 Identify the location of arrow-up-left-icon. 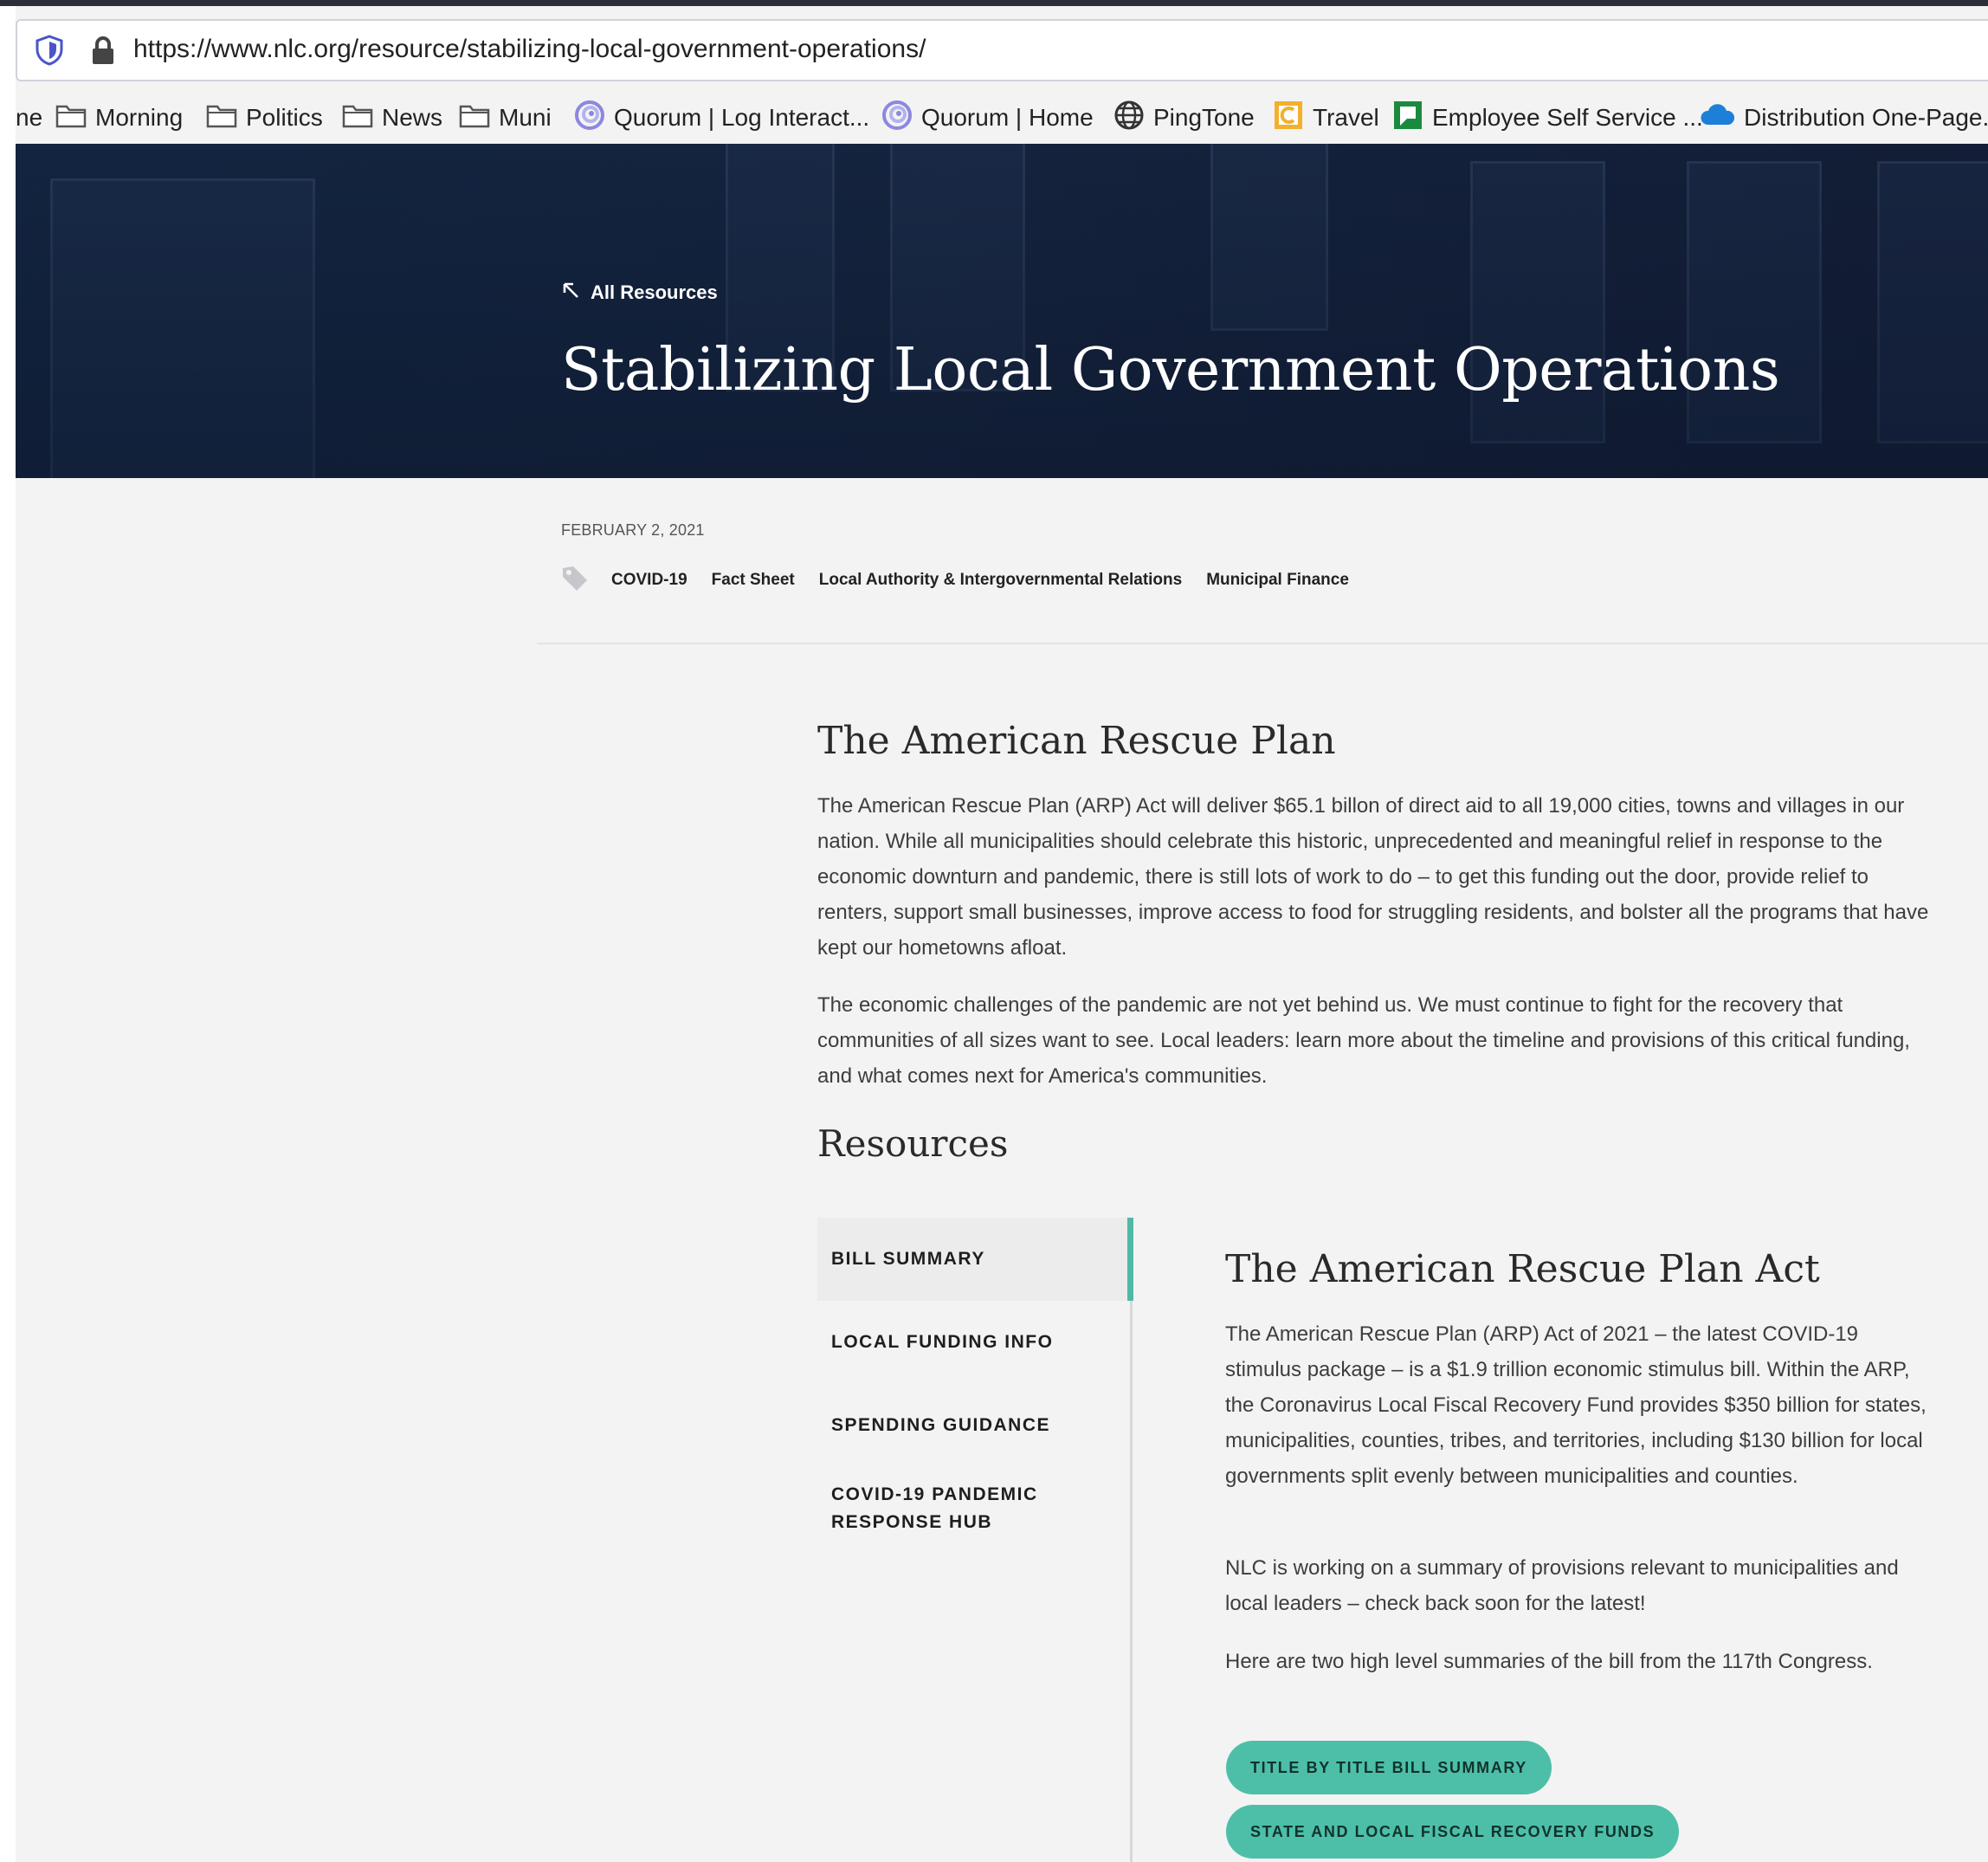
(570, 293).